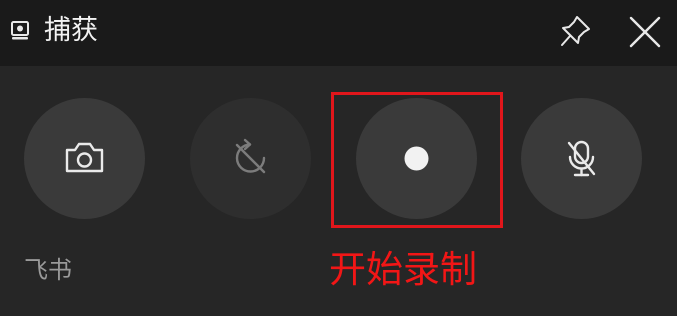 The width and height of the screenshot is (677, 316). I want to click on recent-capture-button, so click(250, 158).